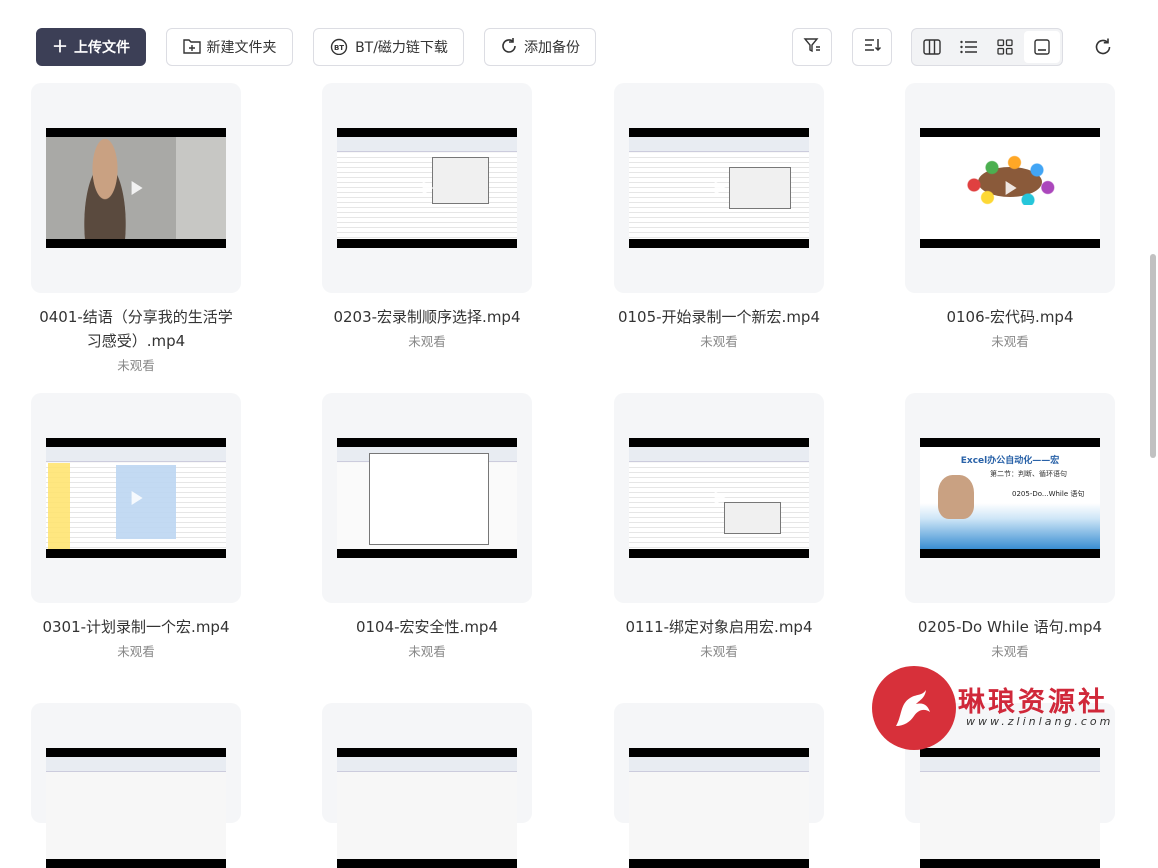  I want to click on filter-icon, so click(812, 47).